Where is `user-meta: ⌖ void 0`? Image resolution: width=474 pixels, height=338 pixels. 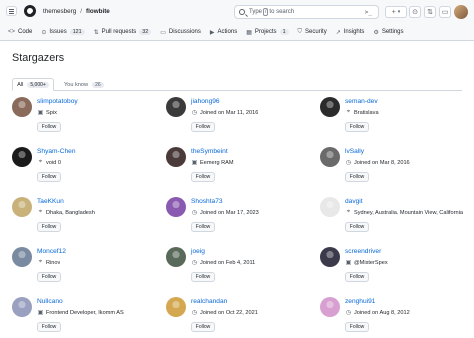 user-meta: ⌖ void 0 is located at coordinates (49, 162).